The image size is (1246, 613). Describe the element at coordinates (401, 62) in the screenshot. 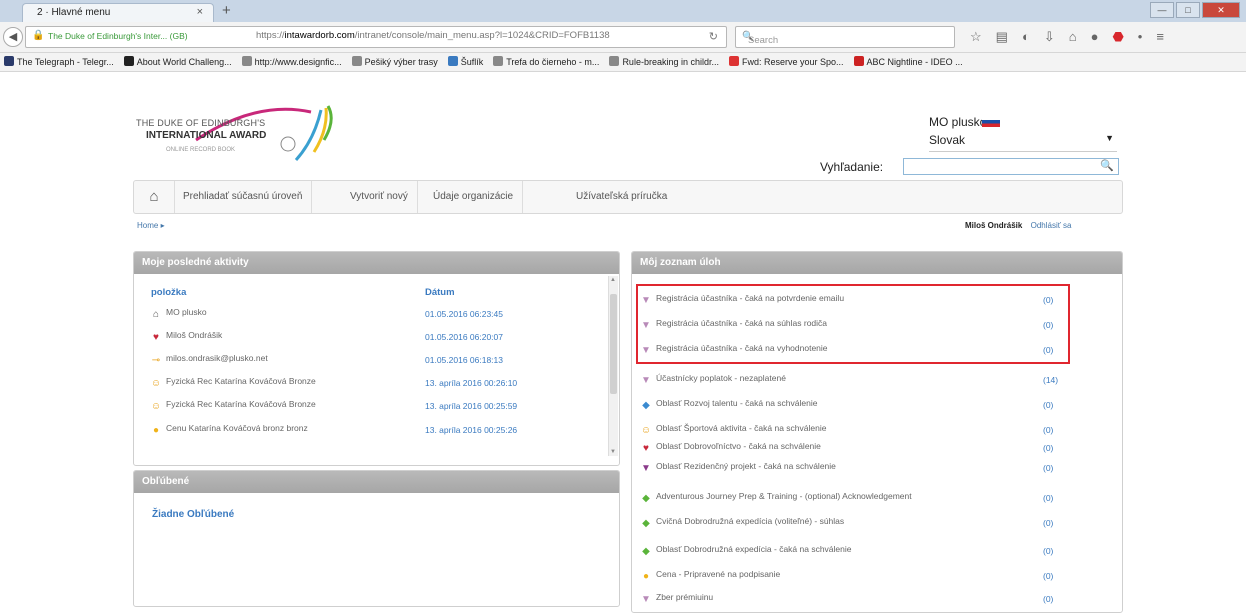

I see `bookmark-label: Pešiký výber trasy` at that location.